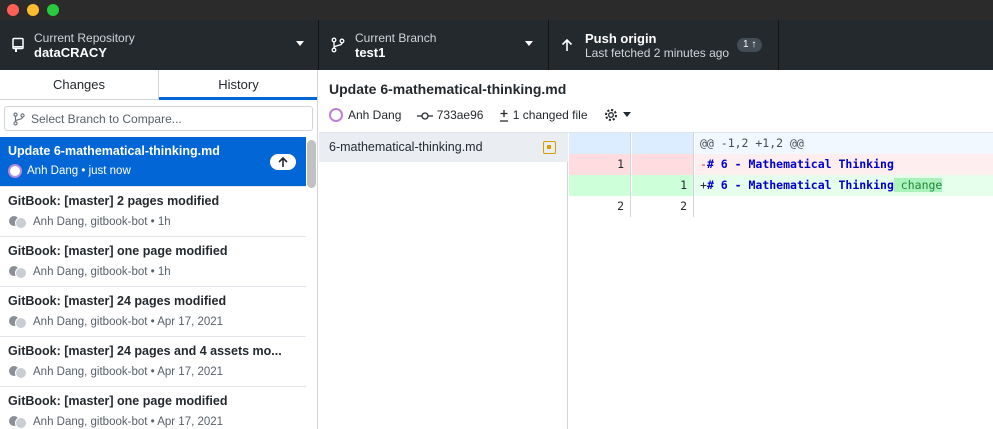 The image size is (993, 429). I want to click on diff-line-deleted: 1 -# 6 - Mathematical Thinking, so click(781, 164).